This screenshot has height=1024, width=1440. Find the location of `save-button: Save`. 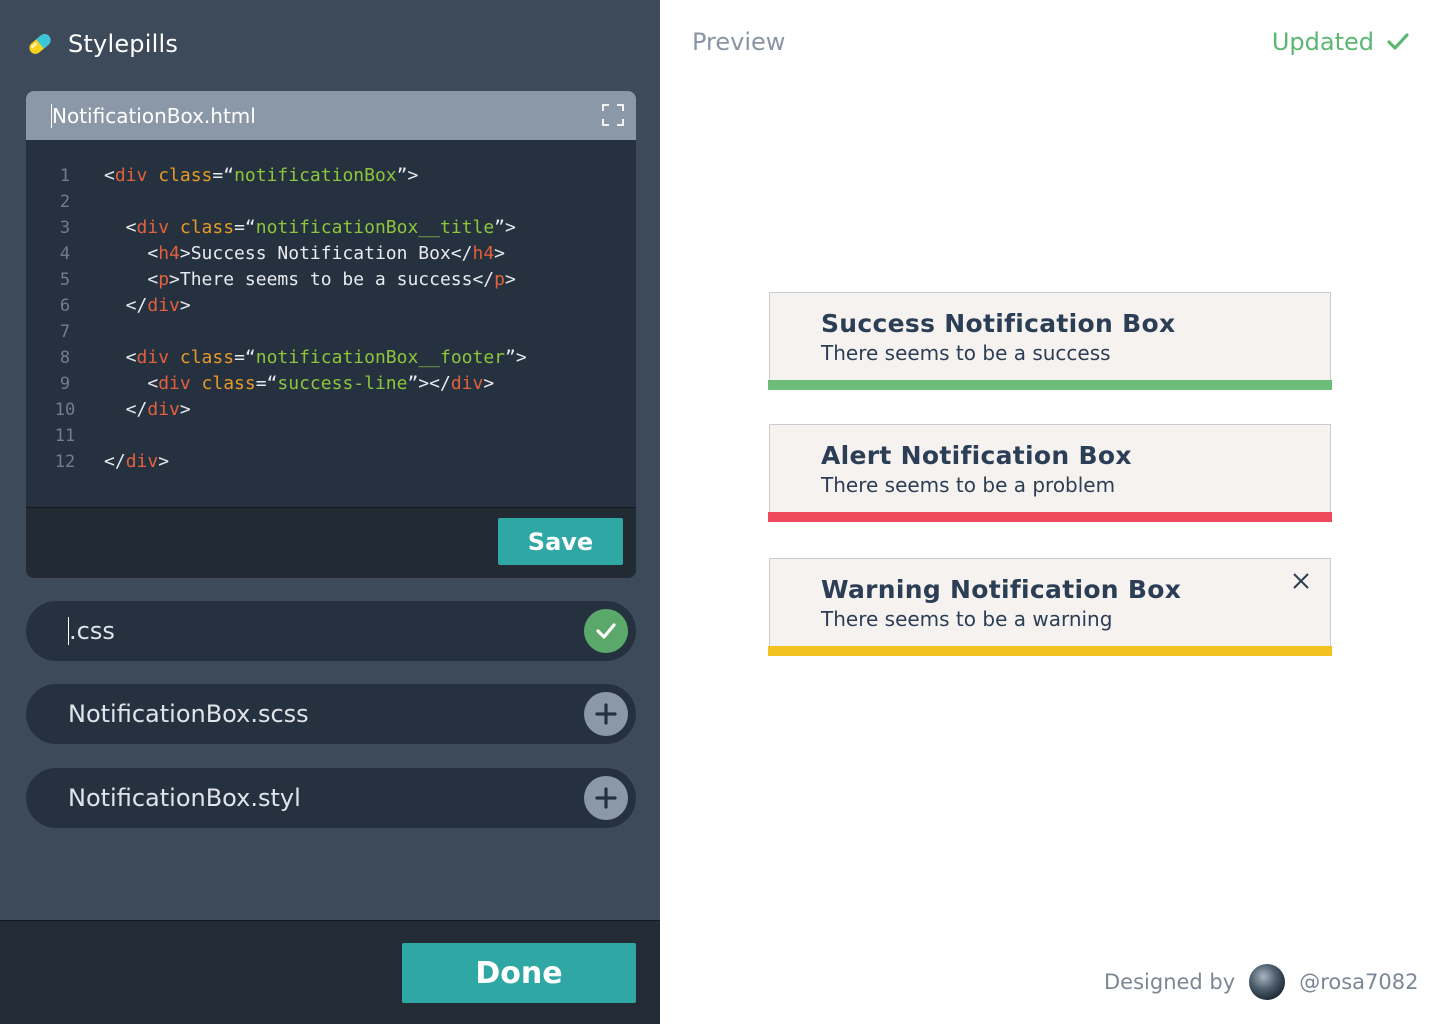

save-button: Save is located at coordinates (560, 541).